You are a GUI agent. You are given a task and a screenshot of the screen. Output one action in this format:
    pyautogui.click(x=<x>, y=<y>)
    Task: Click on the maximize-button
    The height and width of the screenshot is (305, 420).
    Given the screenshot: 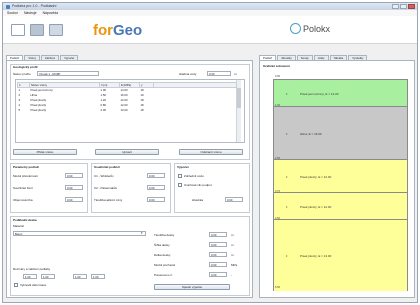 What is the action you would take?
    pyautogui.click(x=403, y=6)
    